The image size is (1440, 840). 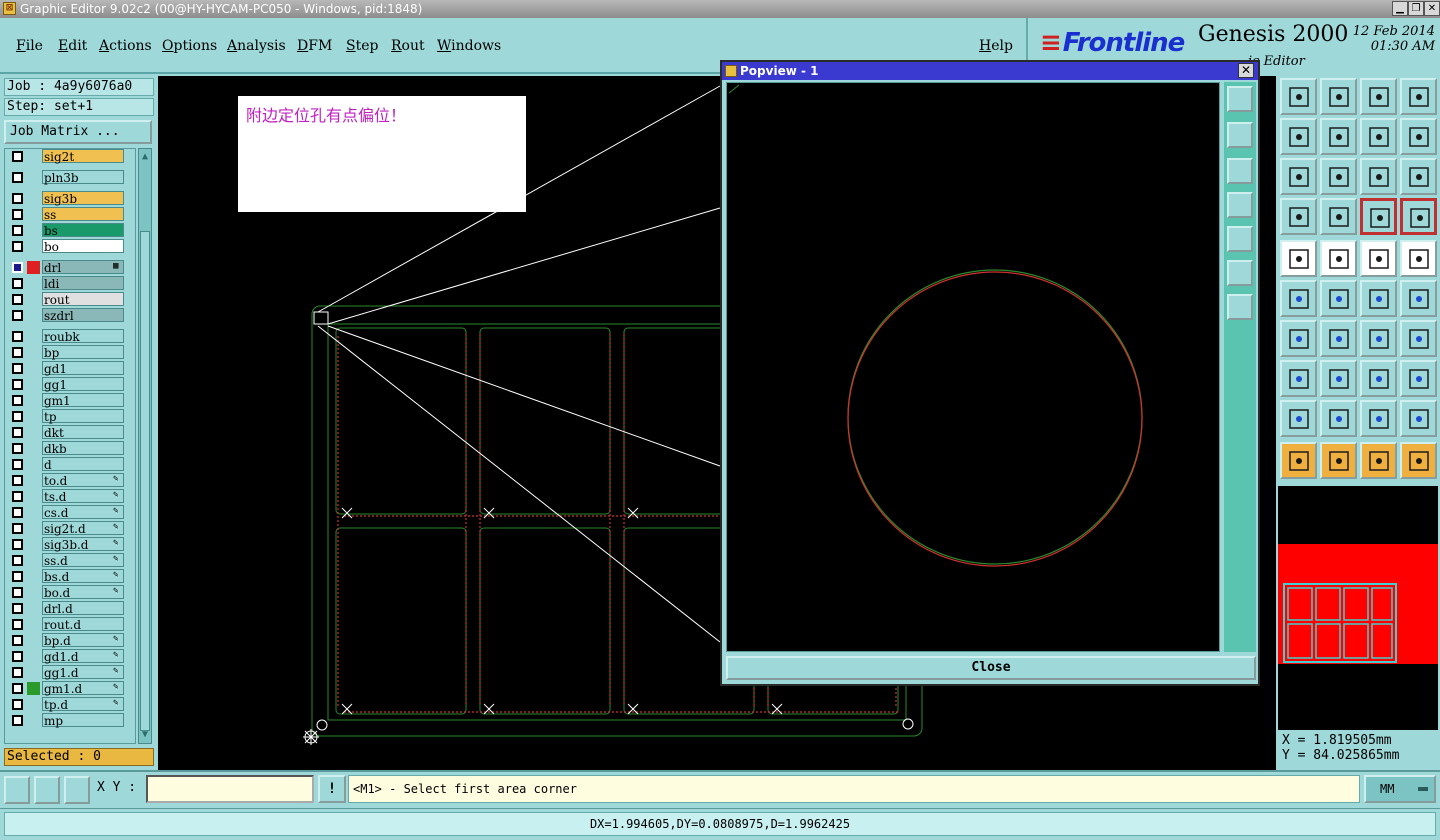 What do you see at coordinates (70, 177) in the screenshot?
I see `layer-row-pln3b: pln3b` at bounding box center [70, 177].